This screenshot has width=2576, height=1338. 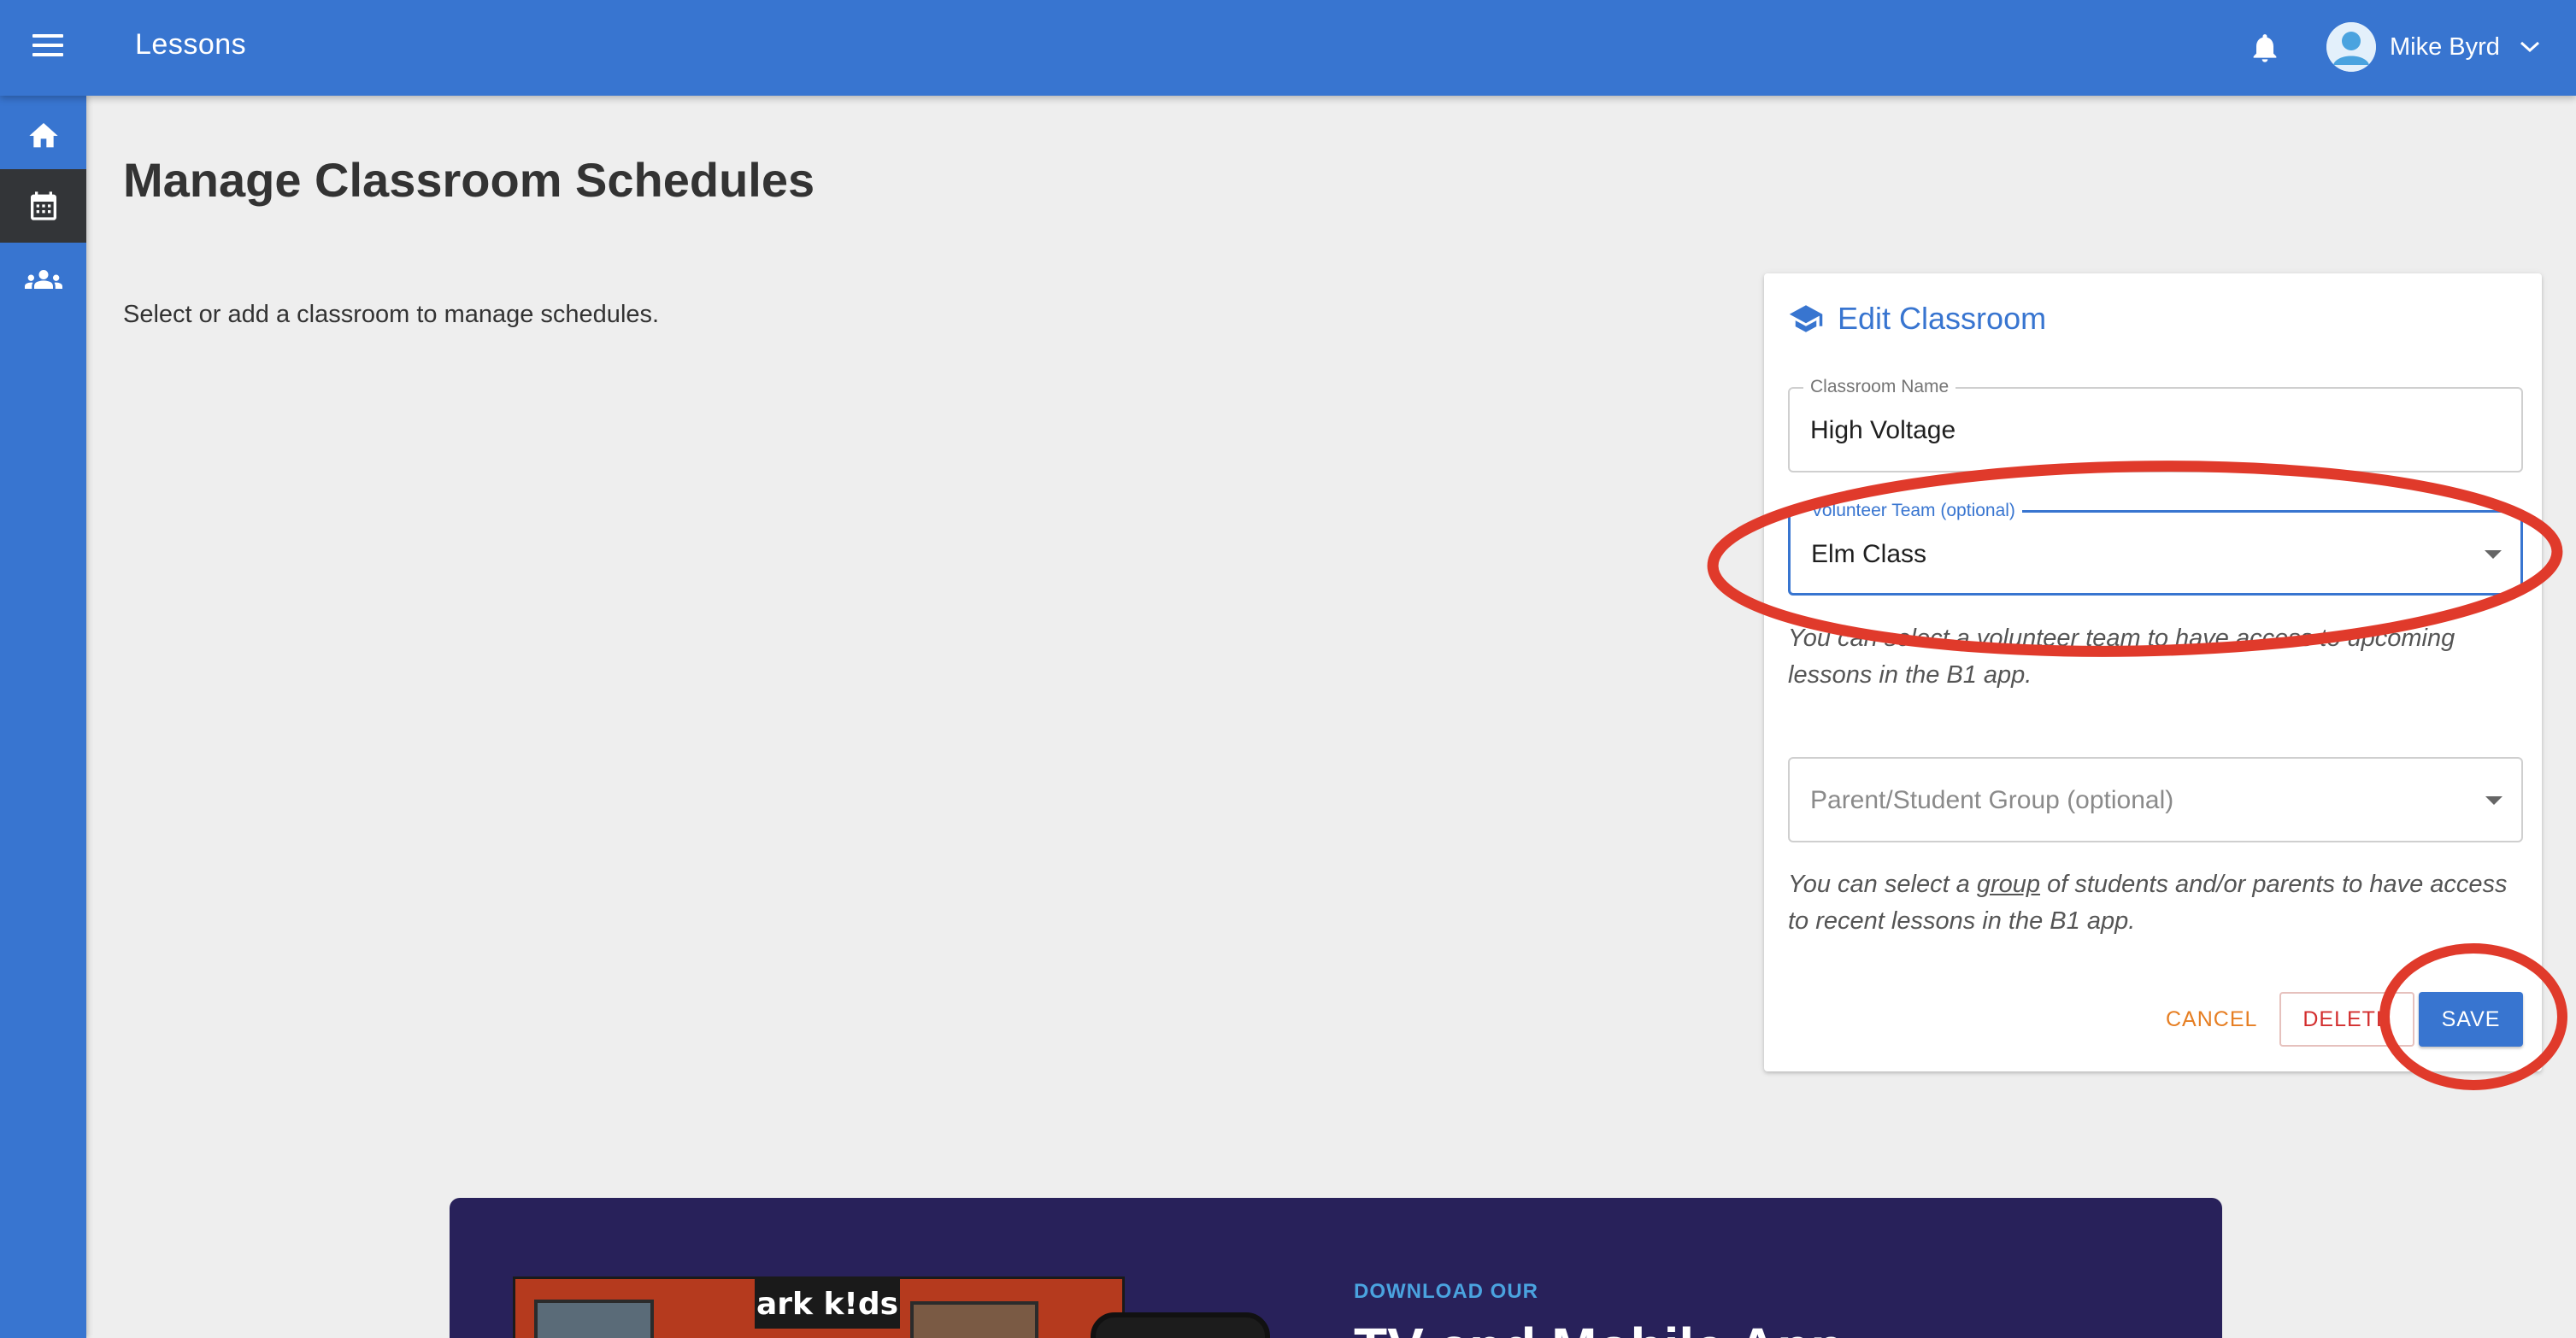 I want to click on user-name: Mike Byrd, so click(x=2445, y=46).